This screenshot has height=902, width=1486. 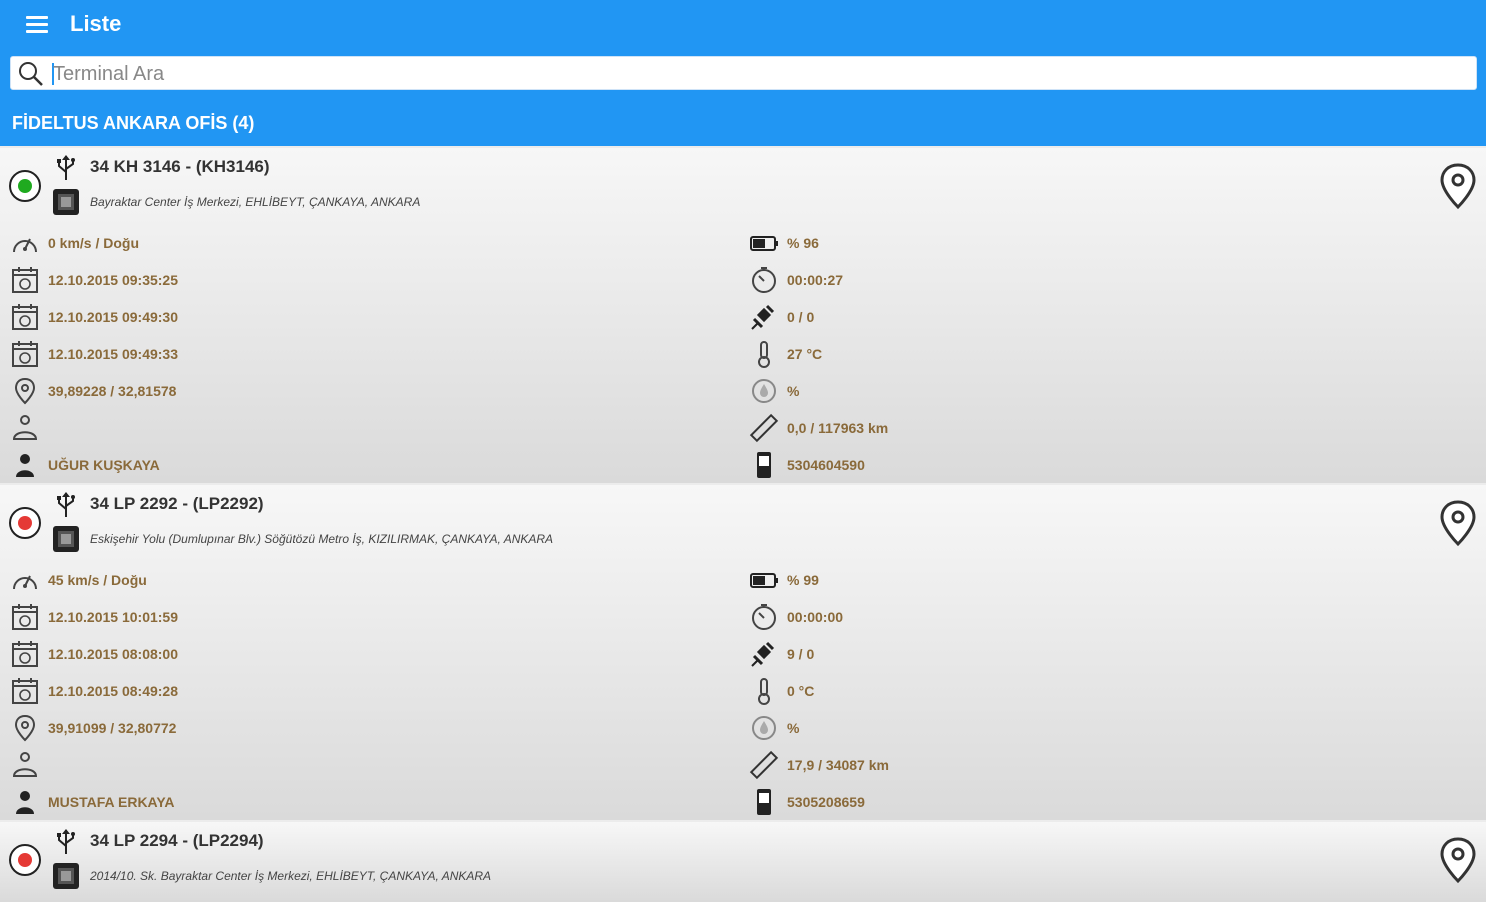 What do you see at coordinates (113, 354) in the screenshot?
I see `server-time-value: 12.10.2015 09:49:33` at bounding box center [113, 354].